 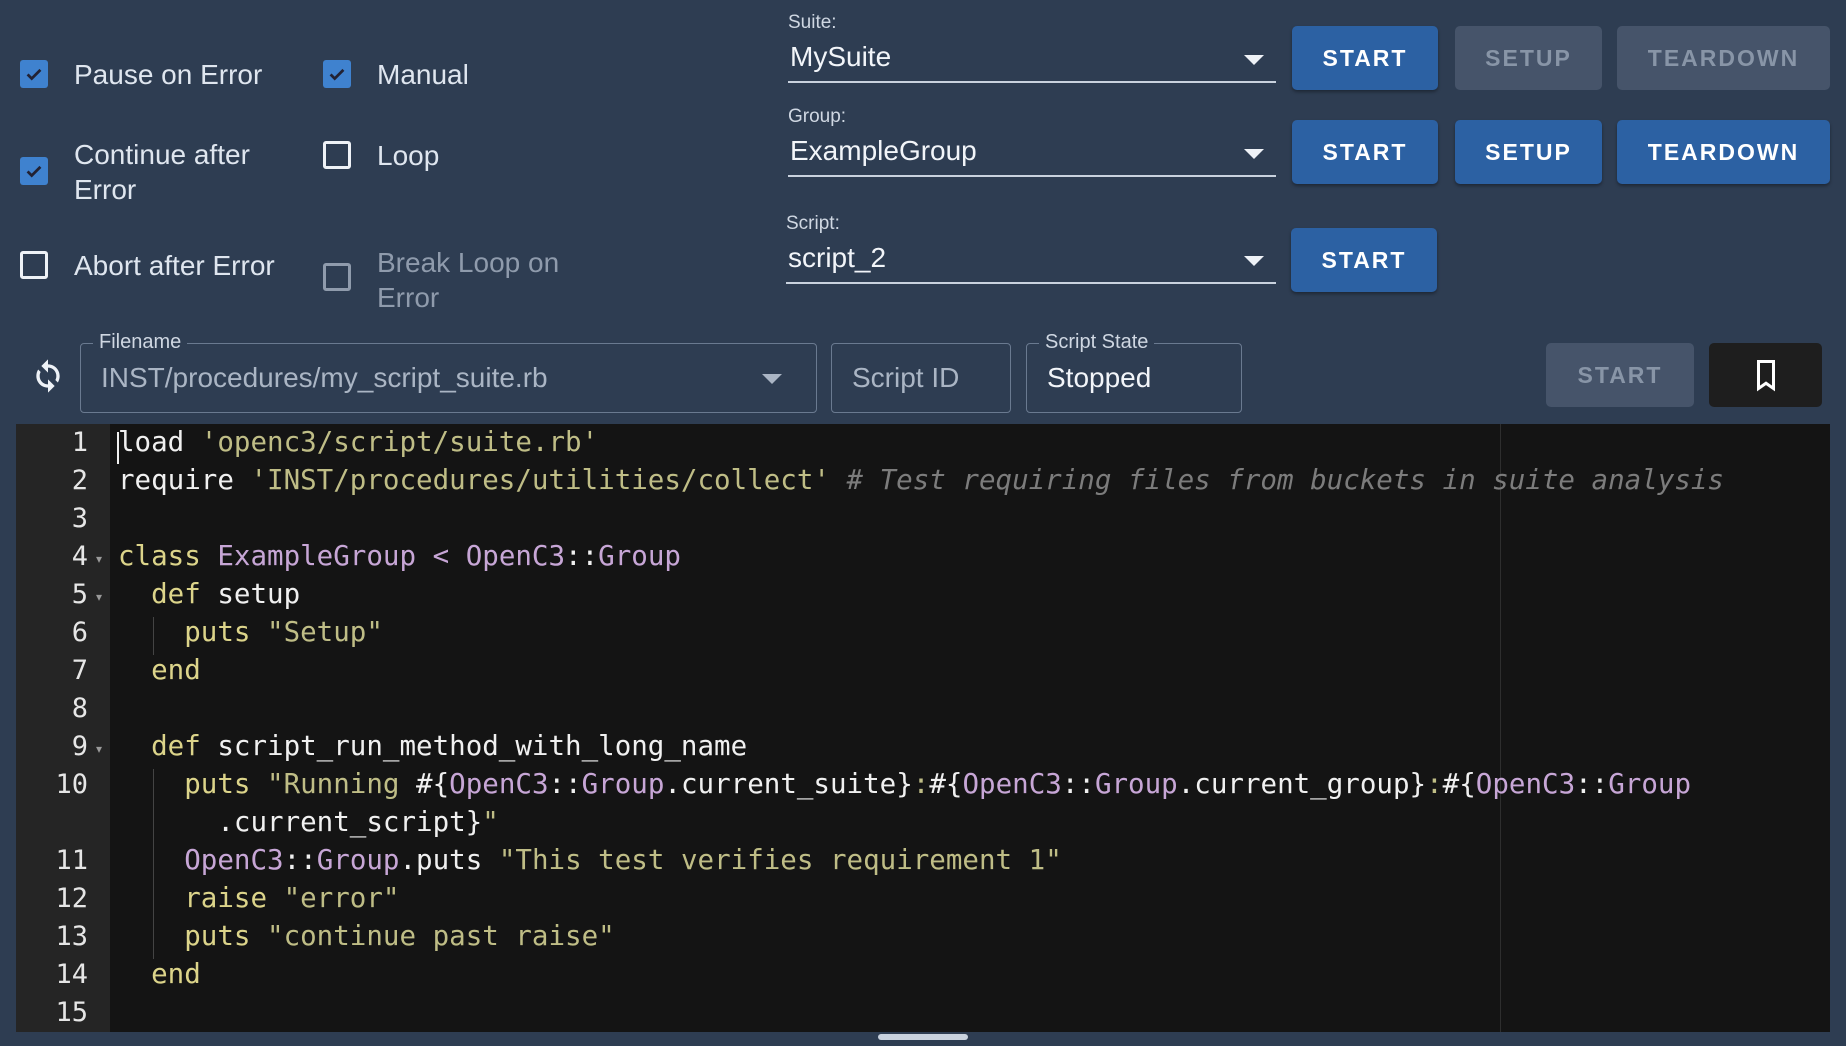 What do you see at coordinates (366, 936) in the screenshot?
I see `code-line: puts "continue past raise"` at bounding box center [366, 936].